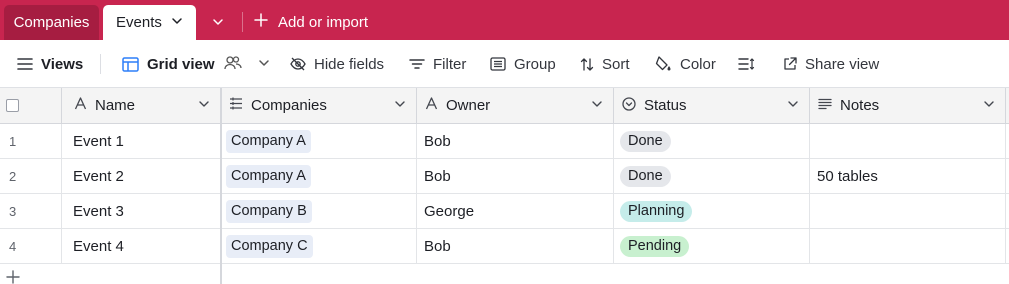 This screenshot has height=284, width=1009. I want to click on table-row: 1 Event 1 Company A Bob Done, so click(504, 141).